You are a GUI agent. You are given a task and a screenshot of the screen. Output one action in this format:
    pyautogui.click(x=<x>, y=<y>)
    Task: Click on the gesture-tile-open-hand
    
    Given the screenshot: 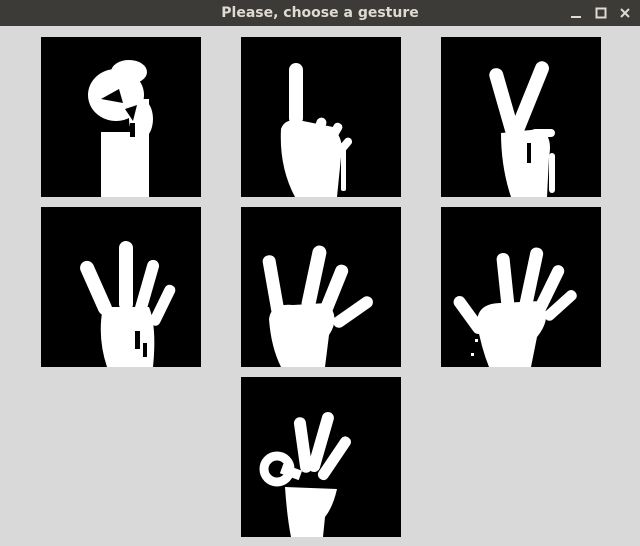 What is the action you would take?
    pyautogui.click(x=321, y=287)
    